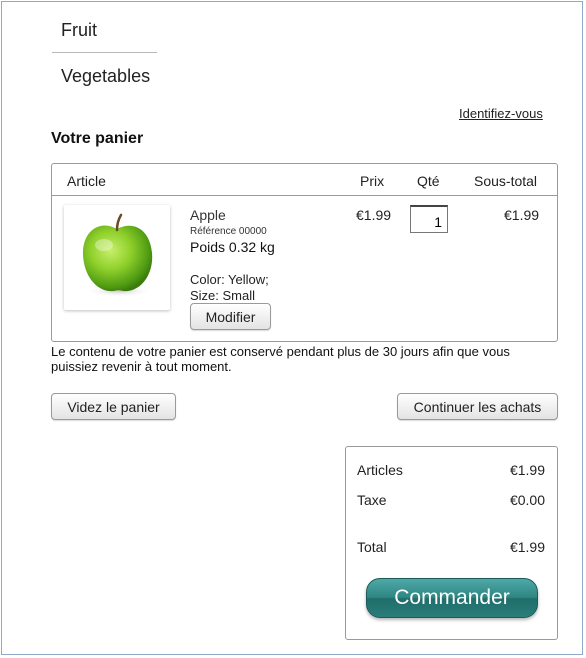  Describe the element at coordinates (380, 470) in the screenshot. I see `summary-articles-label: Articles` at that location.